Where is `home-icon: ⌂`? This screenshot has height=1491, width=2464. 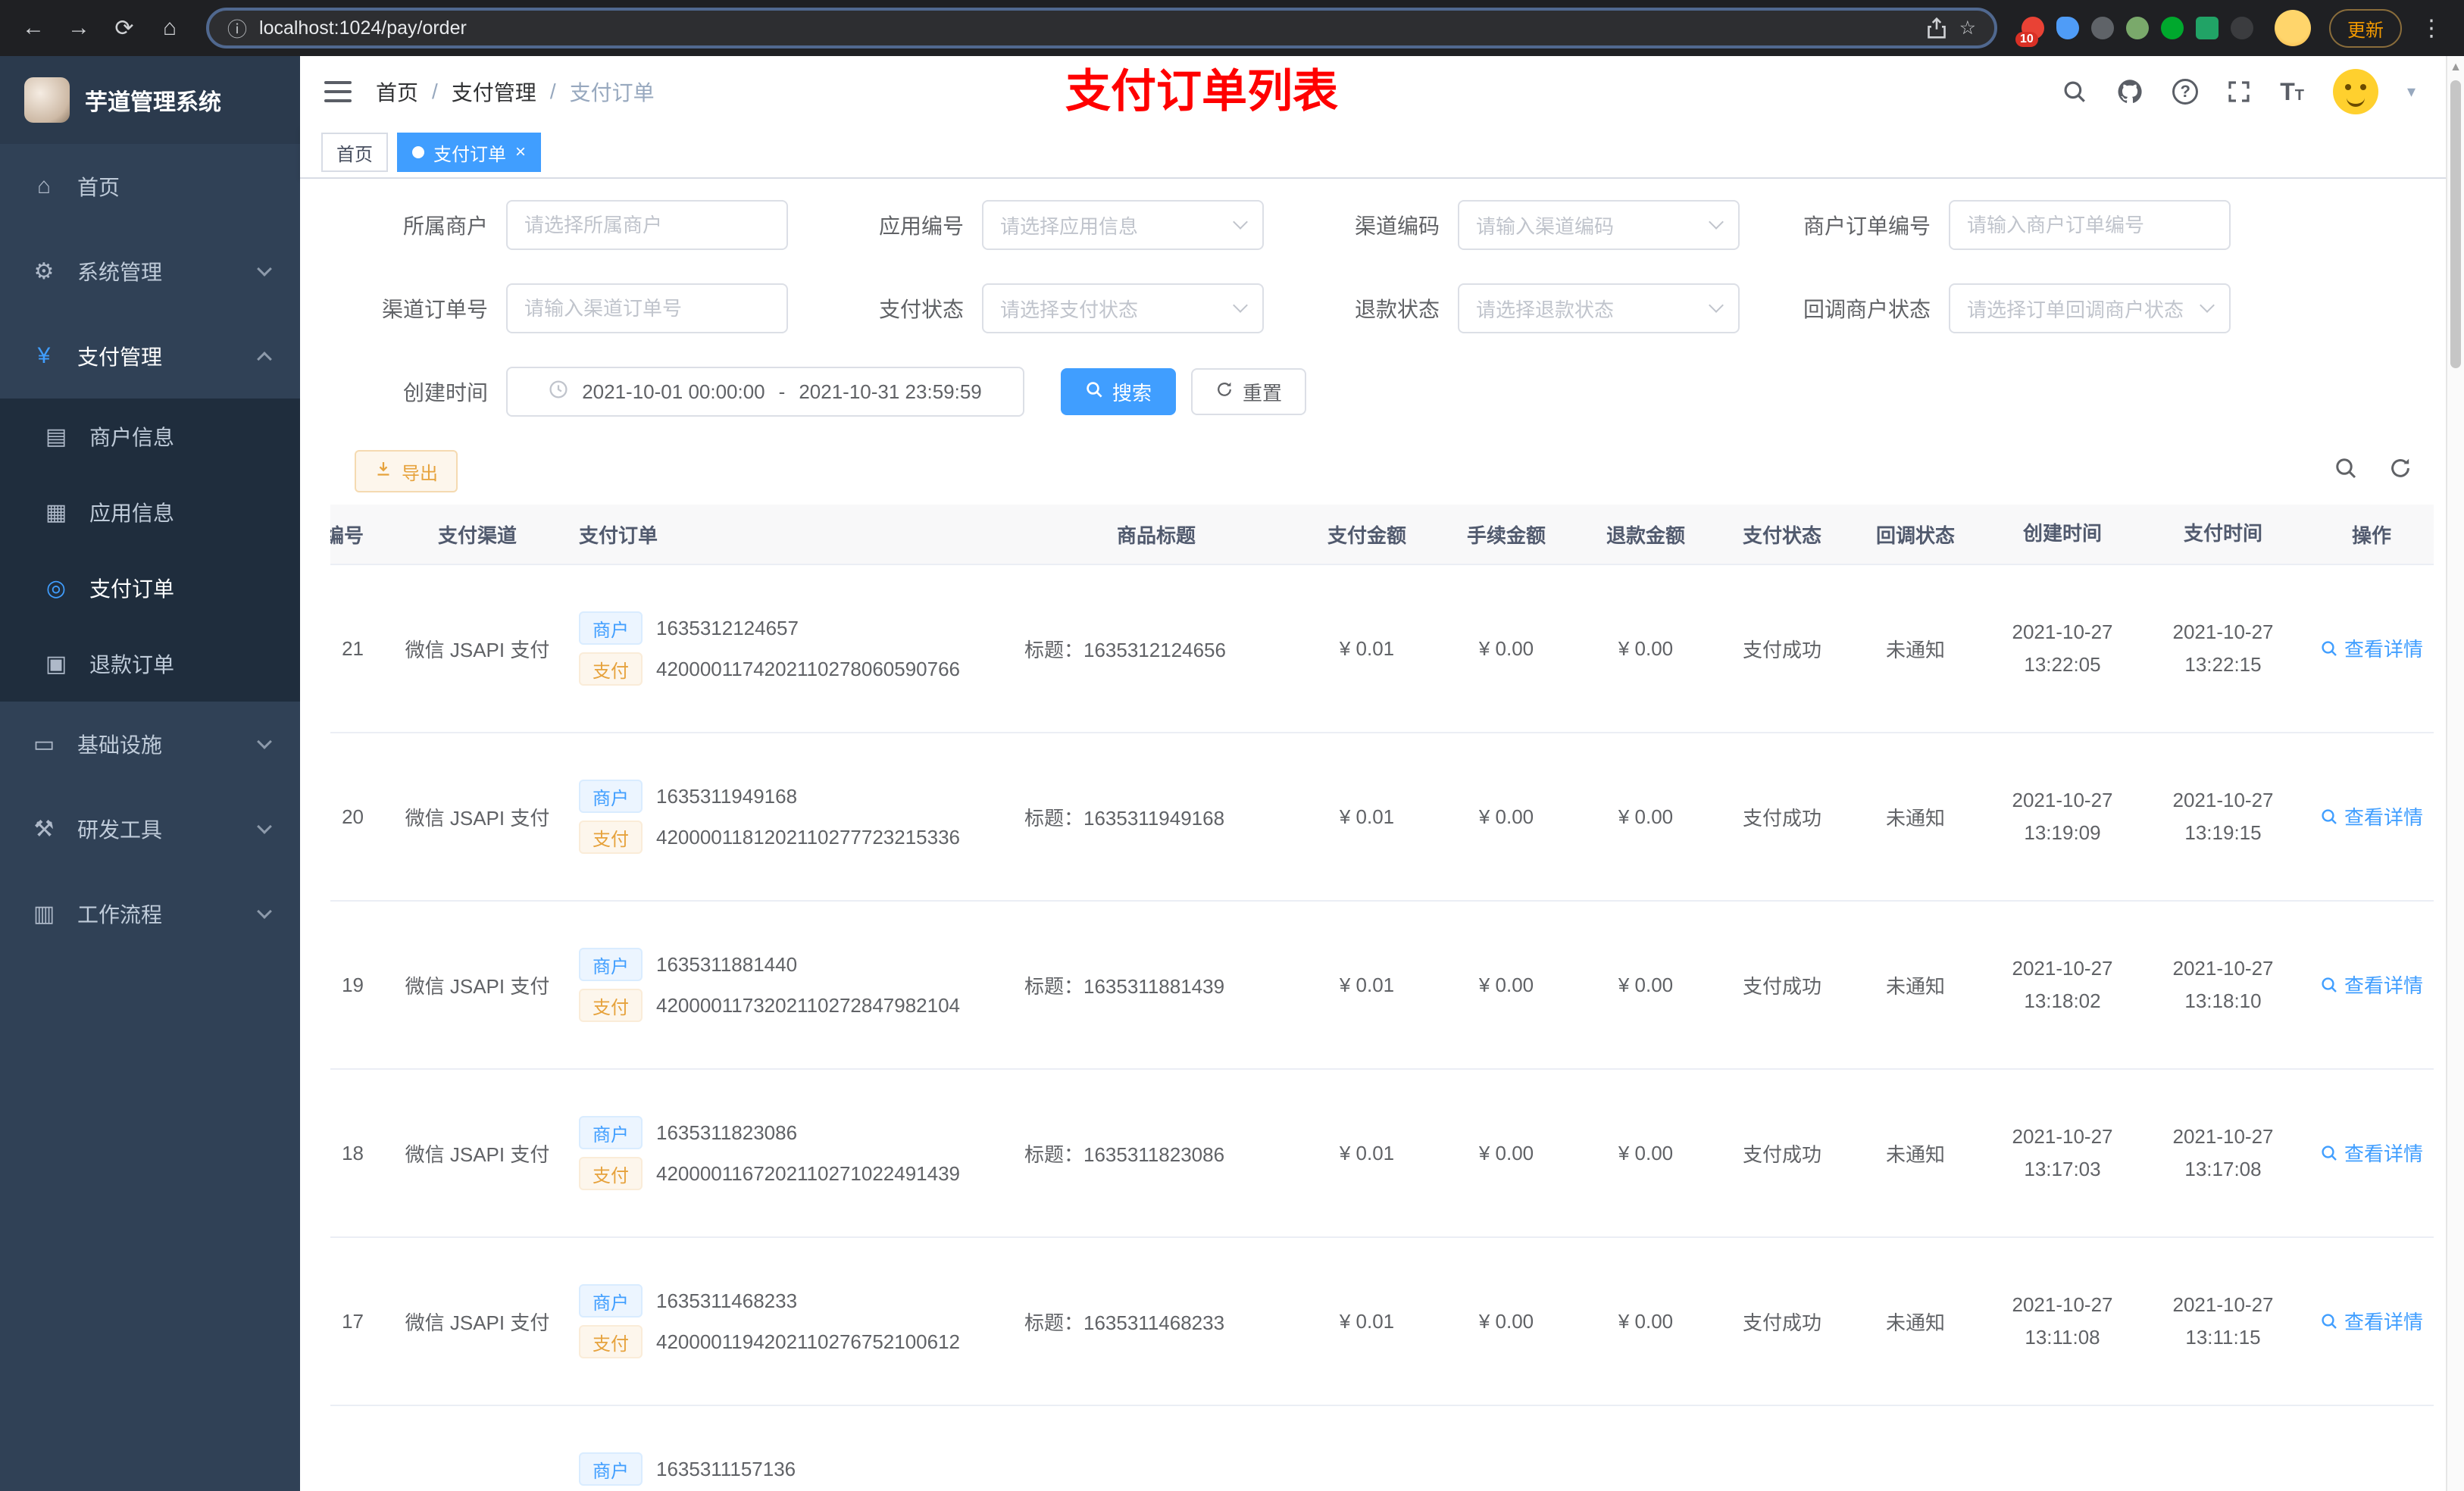 home-icon: ⌂ is located at coordinates (169, 27).